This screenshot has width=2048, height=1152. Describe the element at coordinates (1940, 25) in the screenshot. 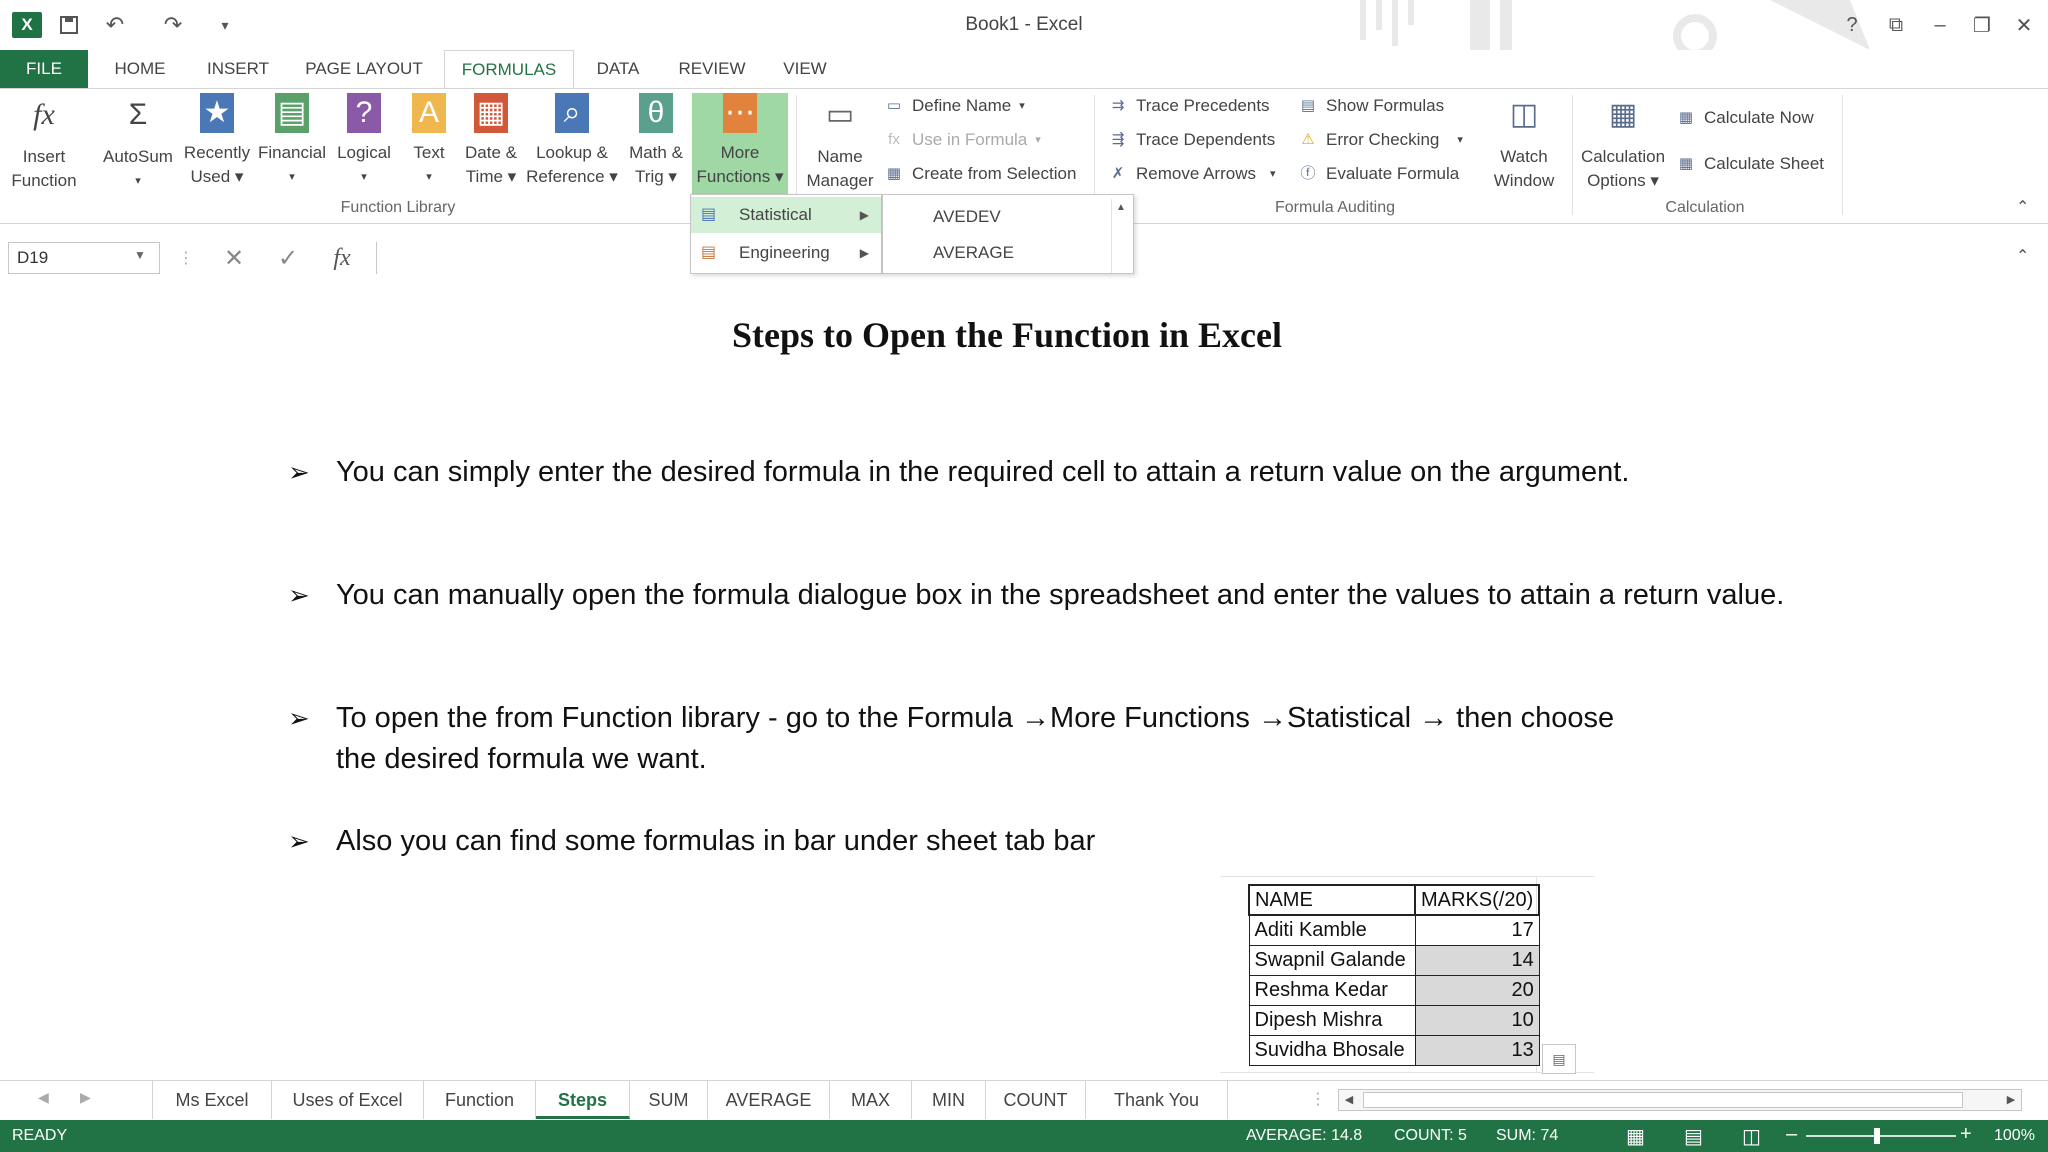

I see `minimize-icon: –` at that location.